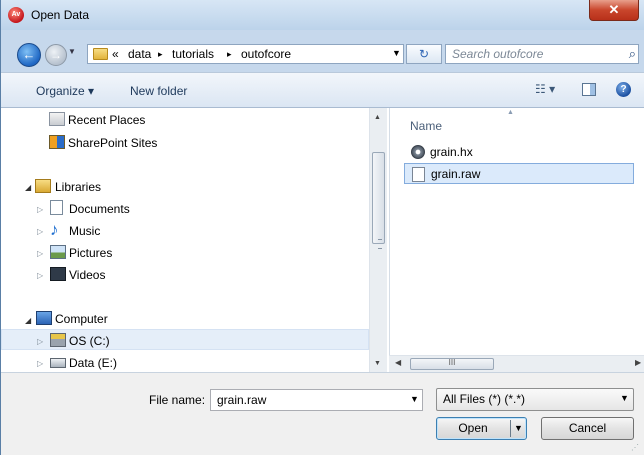 The height and width of the screenshot is (455, 644). I want to click on refresh-icon: ↻, so click(424, 54).